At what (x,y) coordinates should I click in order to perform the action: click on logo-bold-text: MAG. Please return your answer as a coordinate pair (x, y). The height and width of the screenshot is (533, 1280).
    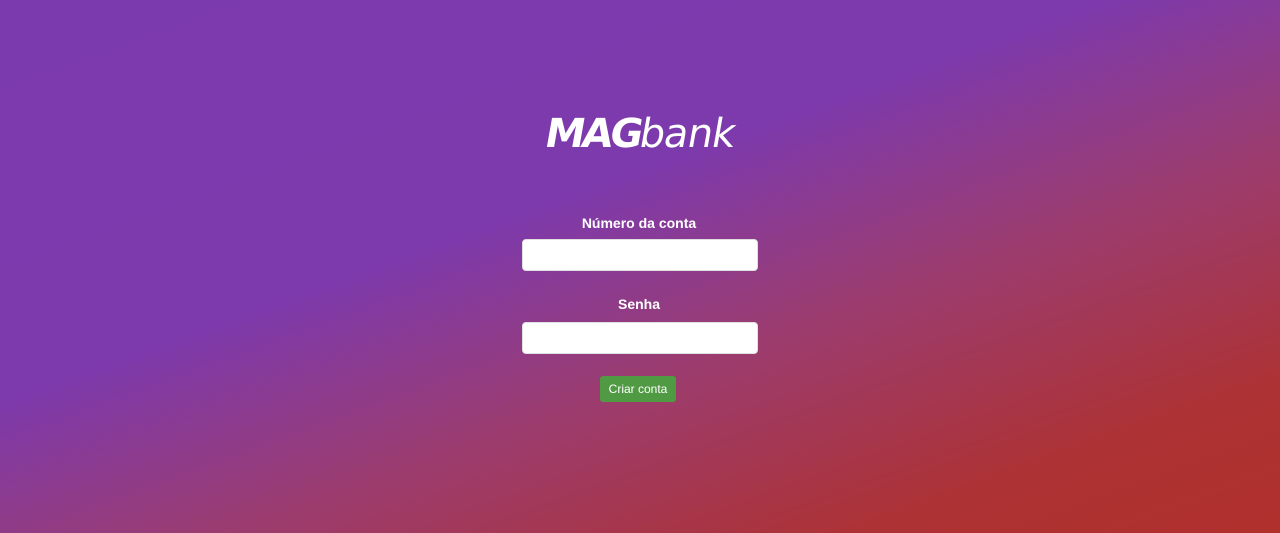
    Looking at the image, I should click on (593, 134).